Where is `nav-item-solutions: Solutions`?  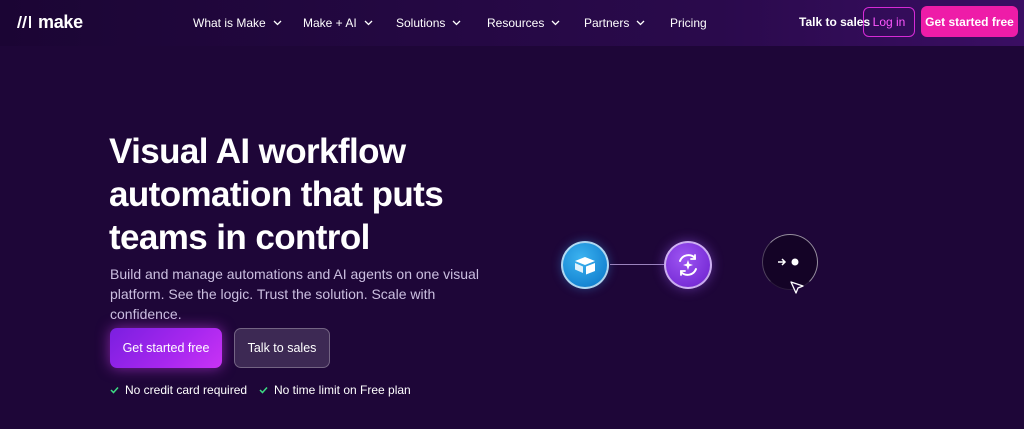
nav-item-solutions: Solutions is located at coordinates (428, 23).